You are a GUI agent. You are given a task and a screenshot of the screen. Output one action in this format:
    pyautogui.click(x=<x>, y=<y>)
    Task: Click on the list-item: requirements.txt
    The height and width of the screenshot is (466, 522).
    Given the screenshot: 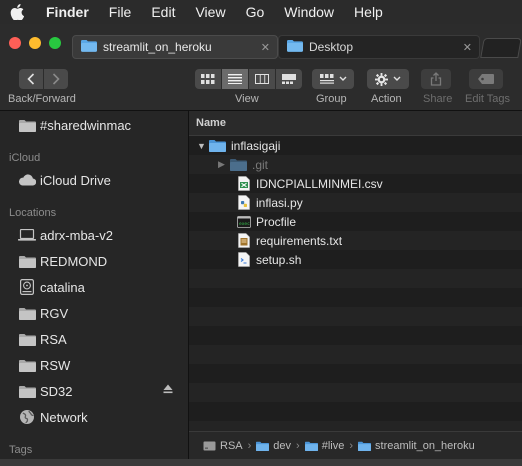 What is the action you would take?
    pyautogui.click(x=355, y=240)
    